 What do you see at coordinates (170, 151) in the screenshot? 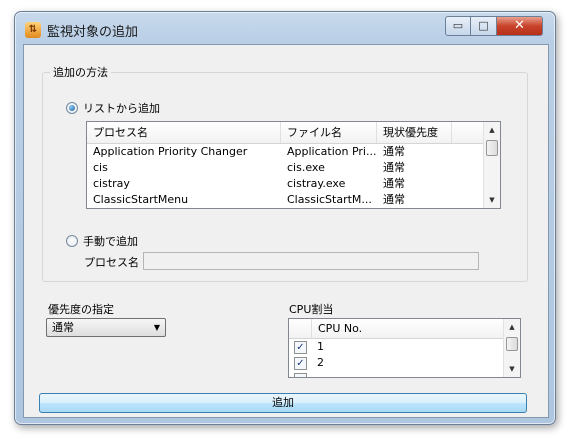
I see `process-name-cell: Application Priority Changer` at bounding box center [170, 151].